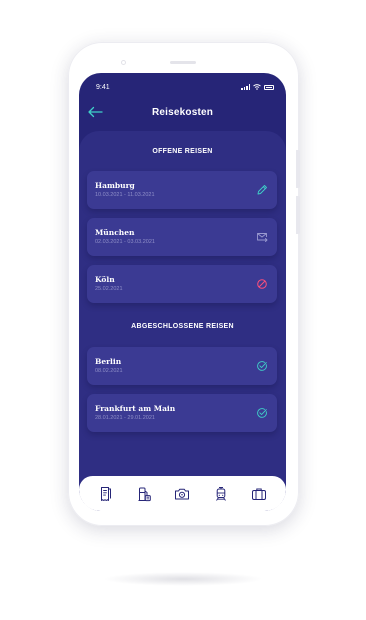  What do you see at coordinates (182, 151) in the screenshot?
I see `section-title-open: OFFENE REISEN` at bounding box center [182, 151].